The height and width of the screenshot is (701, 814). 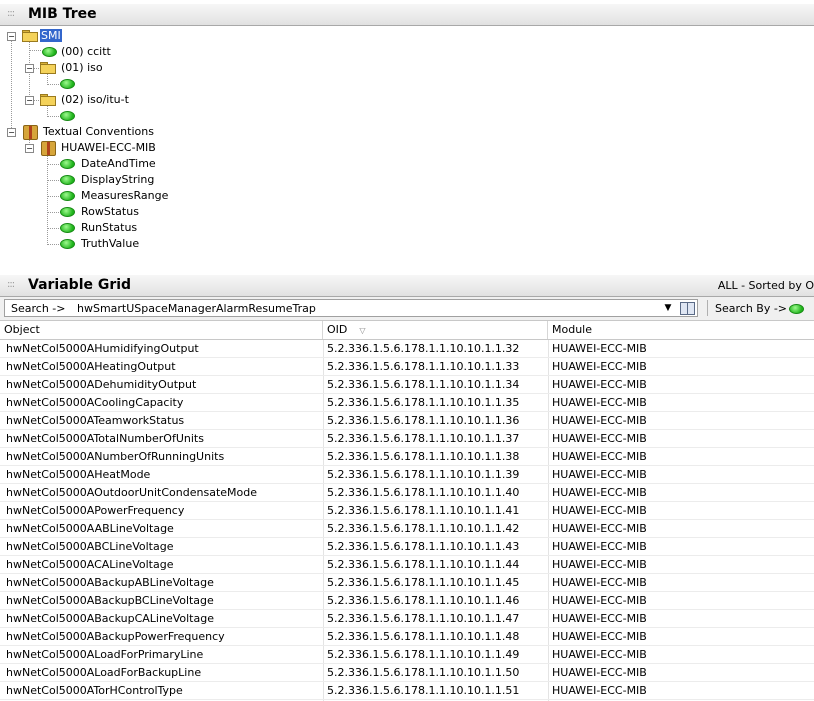 What do you see at coordinates (100, 164) in the screenshot?
I see `tree-node-dateandtime: DateAndTime` at bounding box center [100, 164].